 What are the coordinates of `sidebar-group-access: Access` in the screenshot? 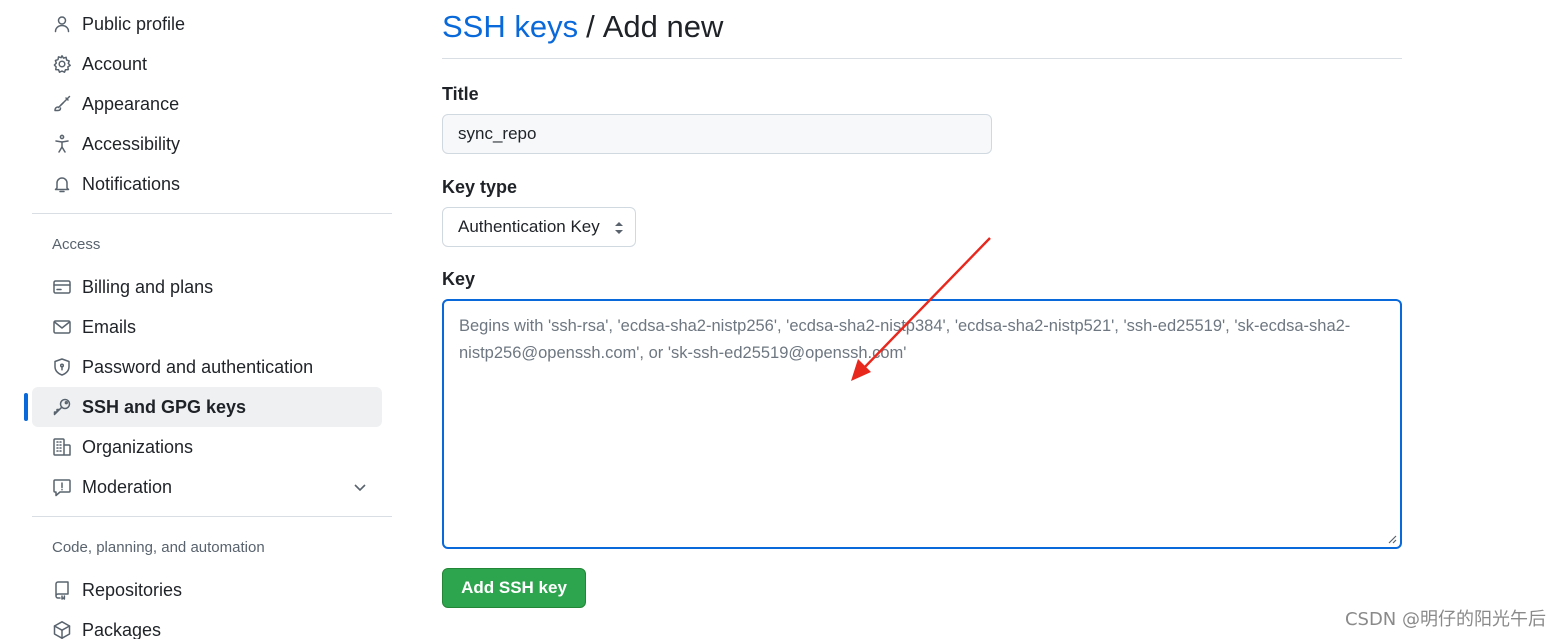 It's located at (76, 244).